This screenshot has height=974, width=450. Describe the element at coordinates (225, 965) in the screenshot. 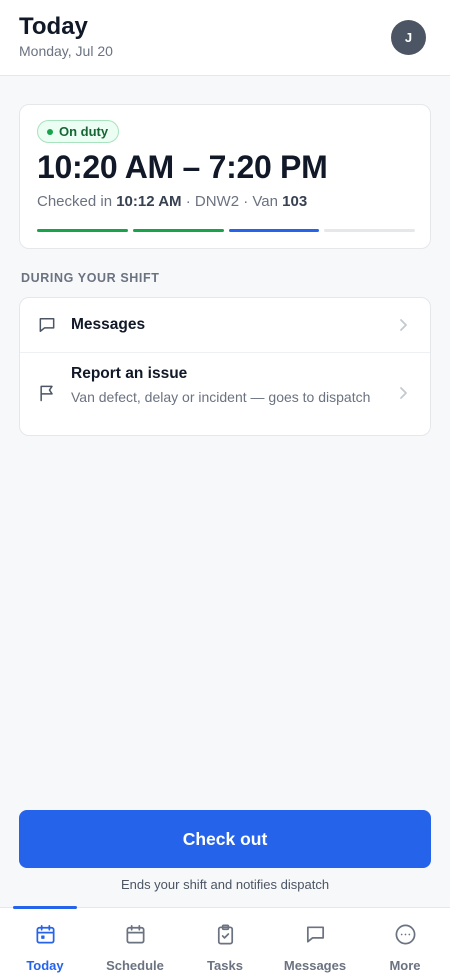

I see `tab-label: Tasks` at that location.